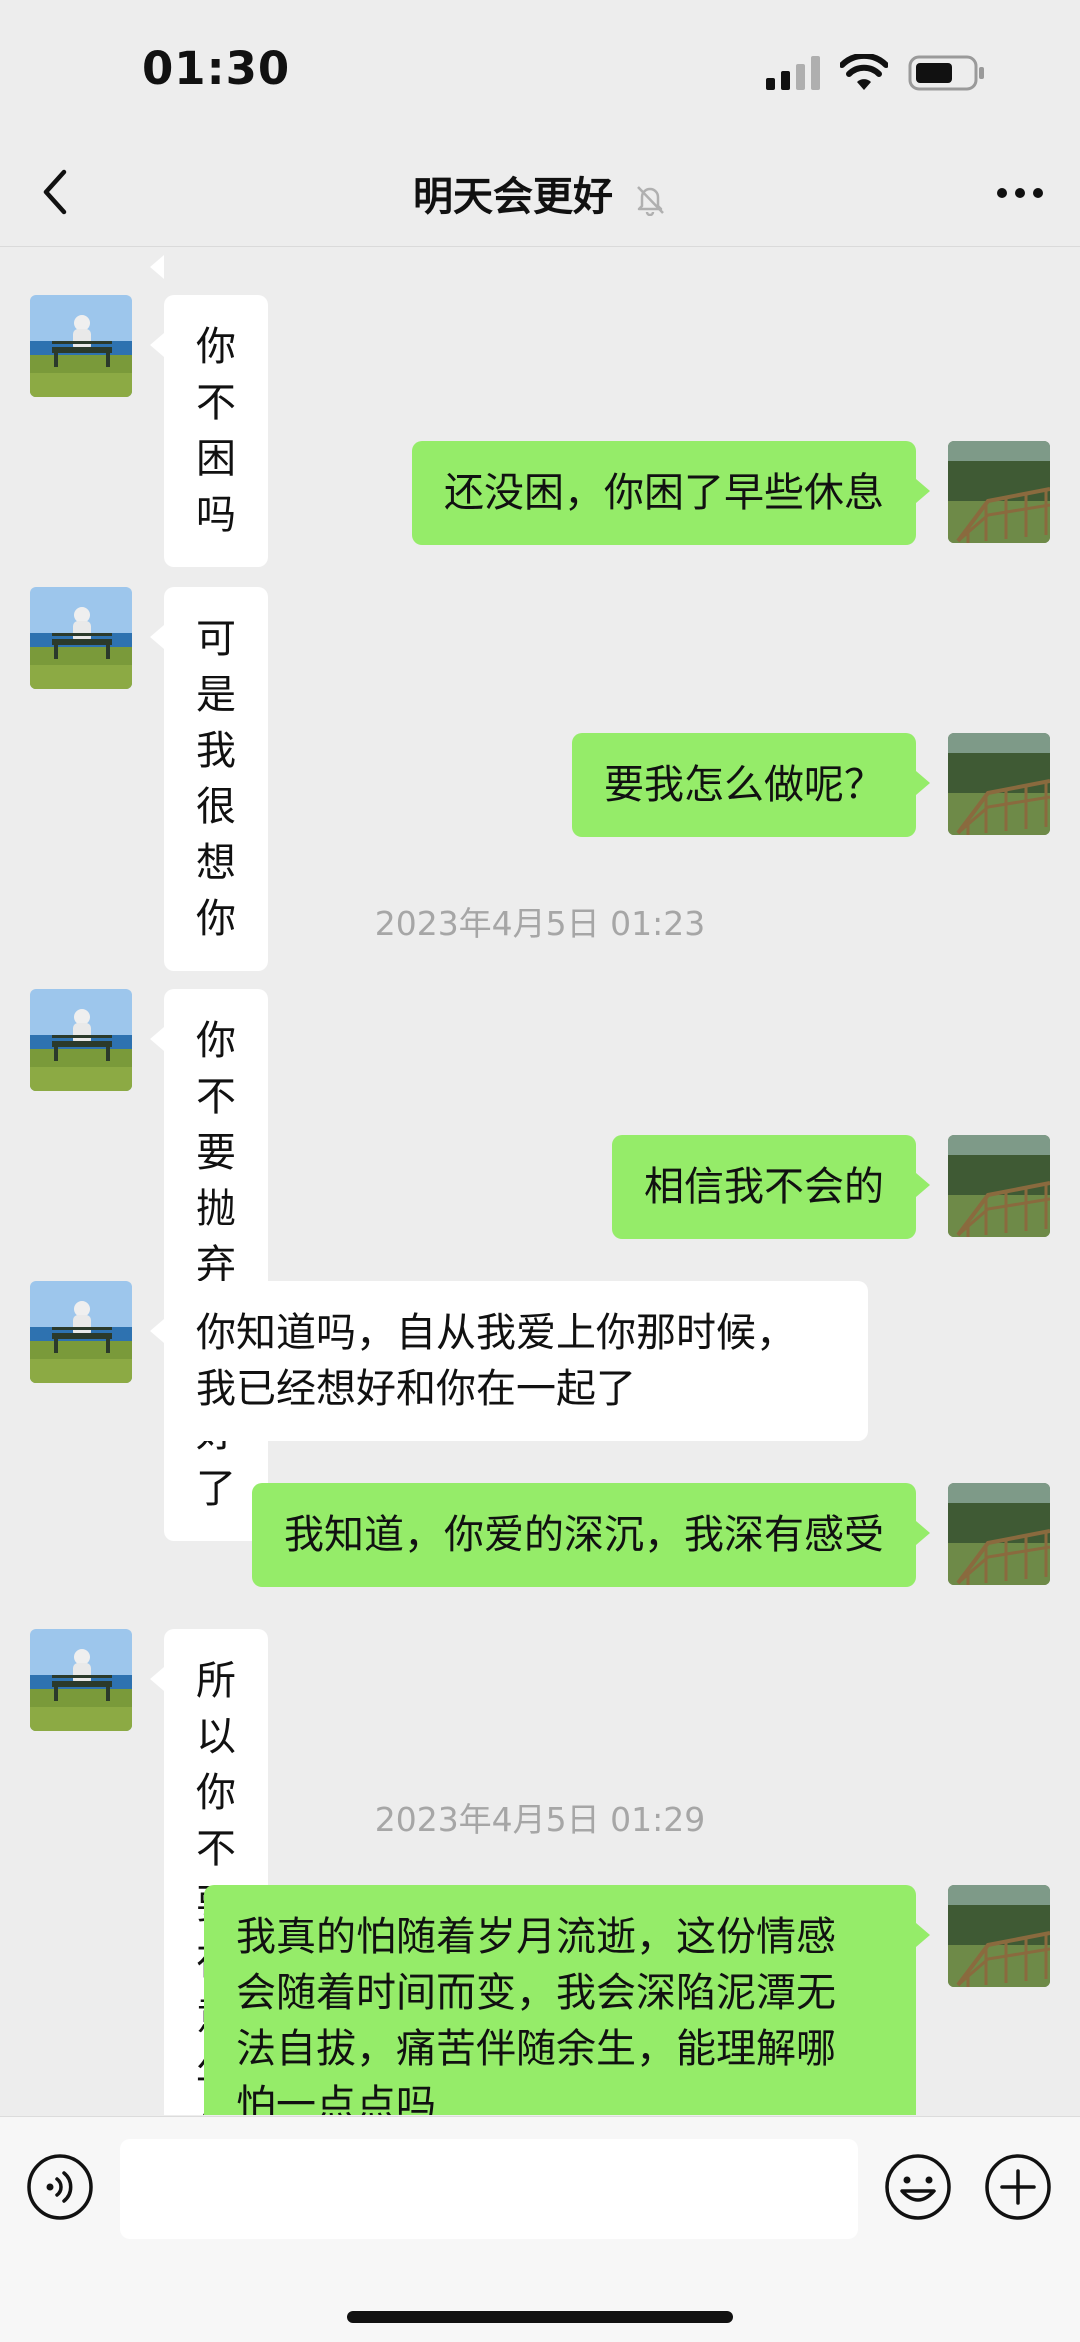 This screenshot has height=2342, width=1080. I want to click on input-bar, so click(540, 2229).